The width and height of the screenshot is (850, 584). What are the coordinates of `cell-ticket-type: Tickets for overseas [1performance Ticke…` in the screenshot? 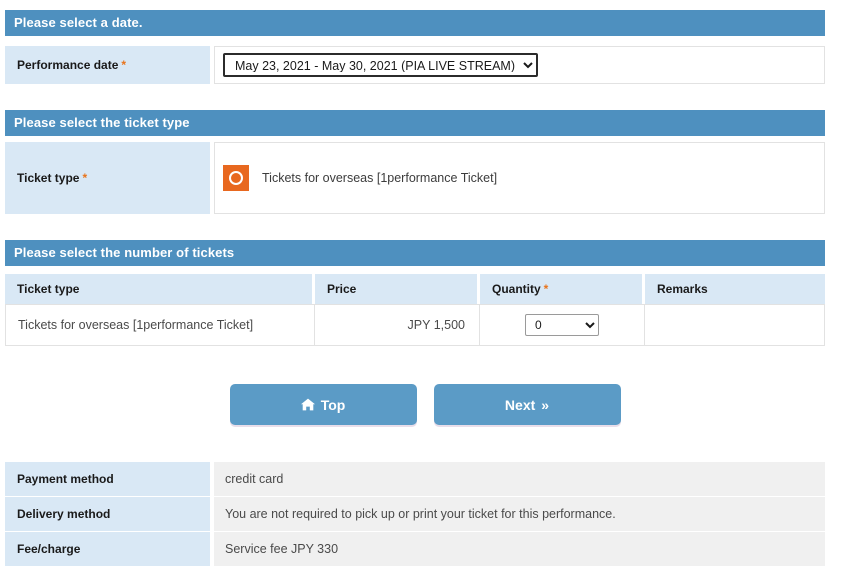 It's located at (160, 325).